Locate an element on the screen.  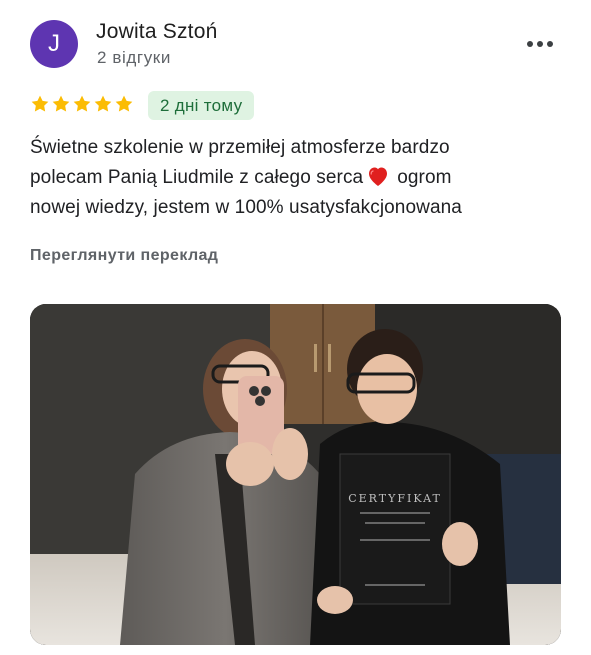
avatar: J is located at coordinates (54, 44).